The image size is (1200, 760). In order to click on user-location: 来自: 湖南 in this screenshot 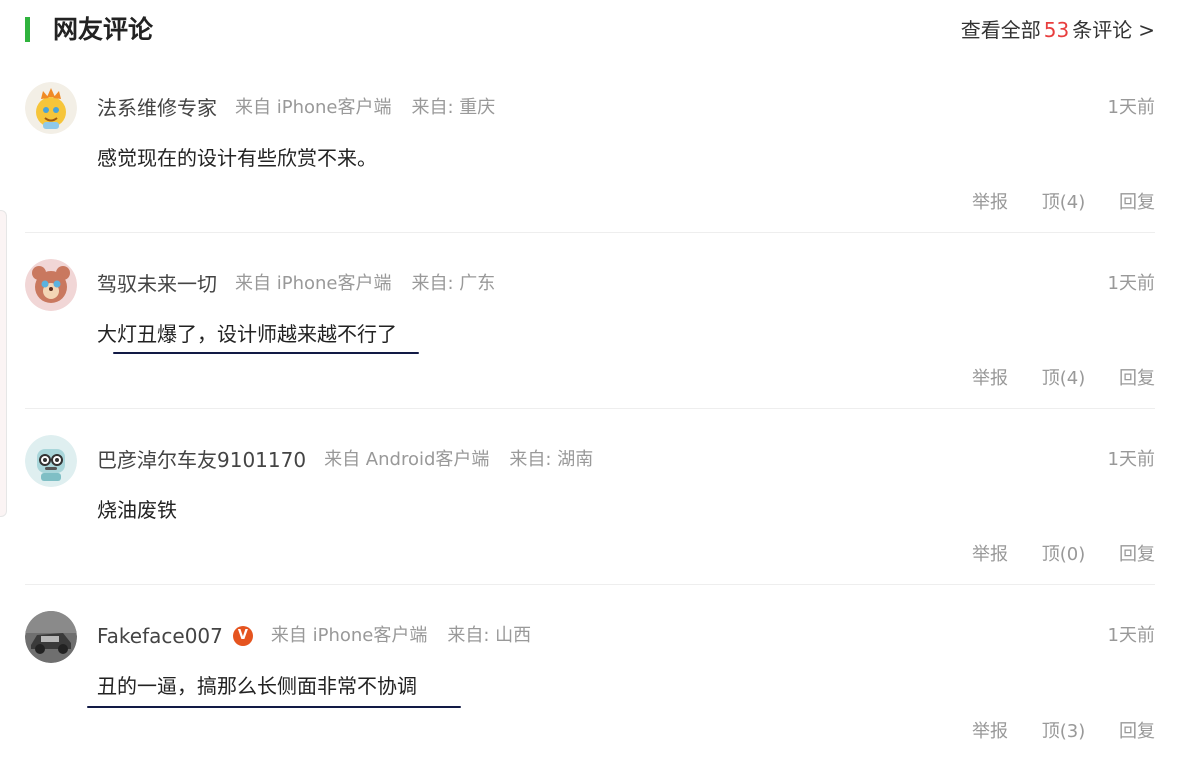, I will do `click(551, 459)`.